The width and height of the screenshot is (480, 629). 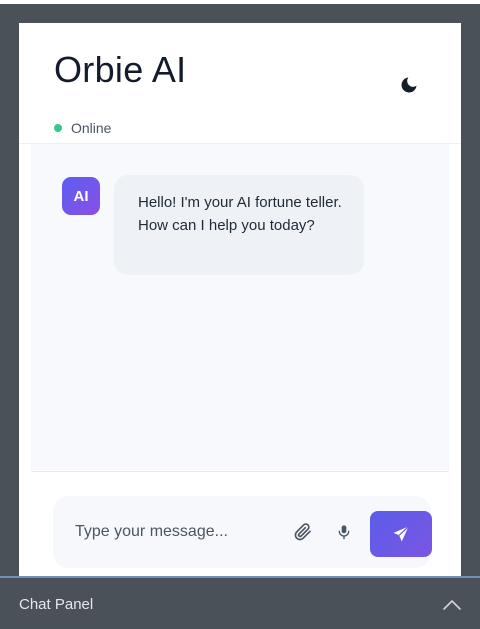 I want to click on status-text: Online, so click(x=91, y=128).